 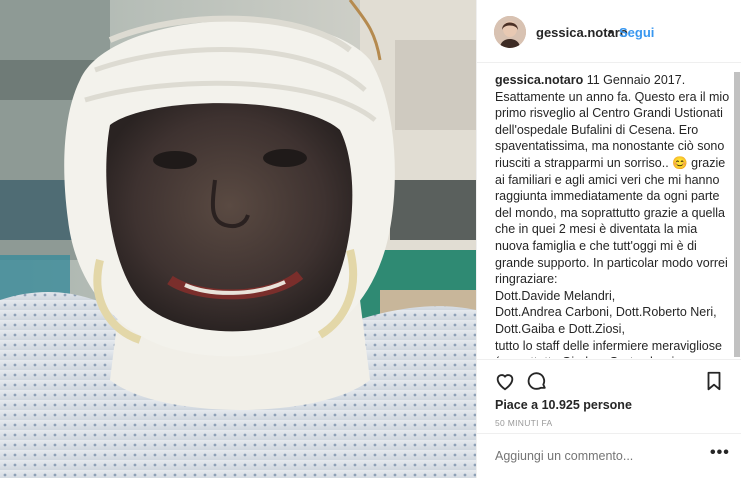 What do you see at coordinates (714, 381) in the screenshot?
I see `bookmark-icon` at bounding box center [714, 381].